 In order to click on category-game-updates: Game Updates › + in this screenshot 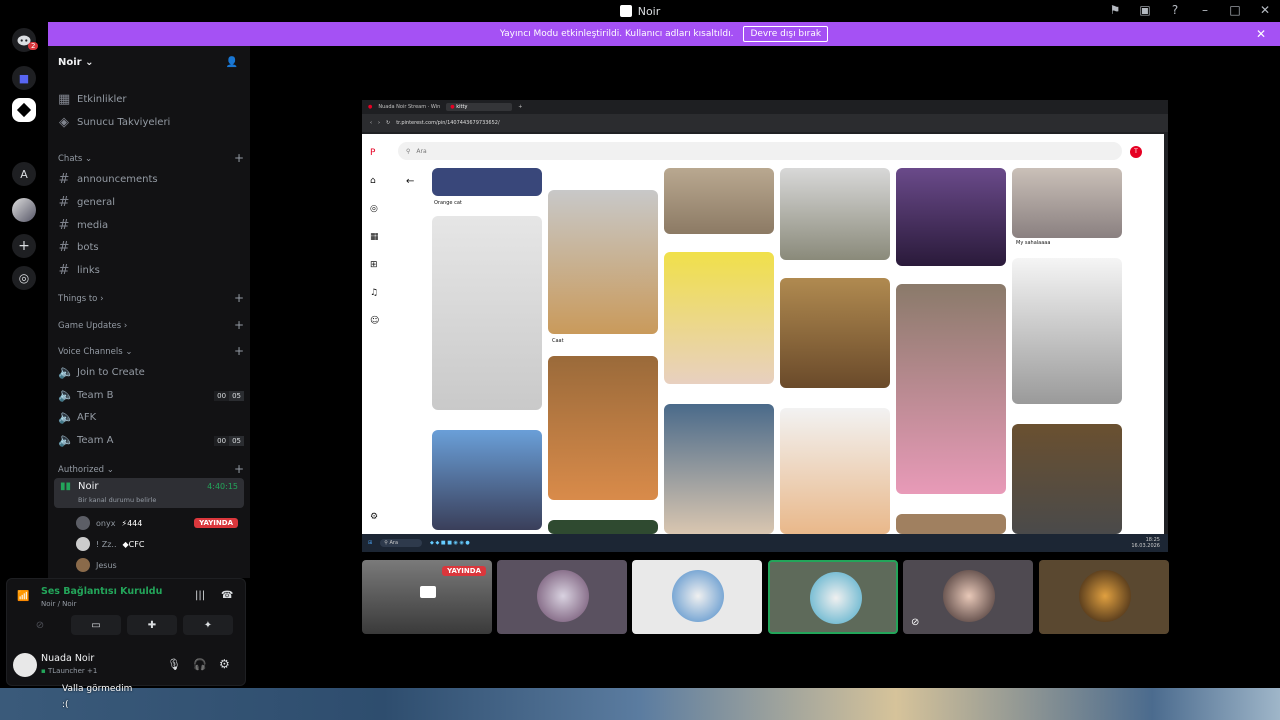, I will do `click(151, 325)`.